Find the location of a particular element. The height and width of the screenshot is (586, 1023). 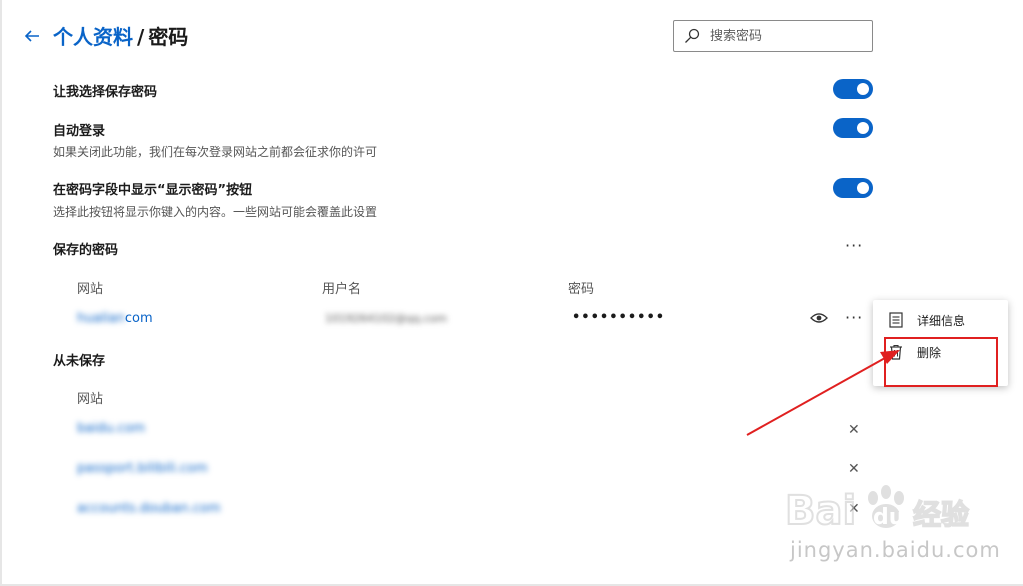

search-box is located at coordinates (773, 36).